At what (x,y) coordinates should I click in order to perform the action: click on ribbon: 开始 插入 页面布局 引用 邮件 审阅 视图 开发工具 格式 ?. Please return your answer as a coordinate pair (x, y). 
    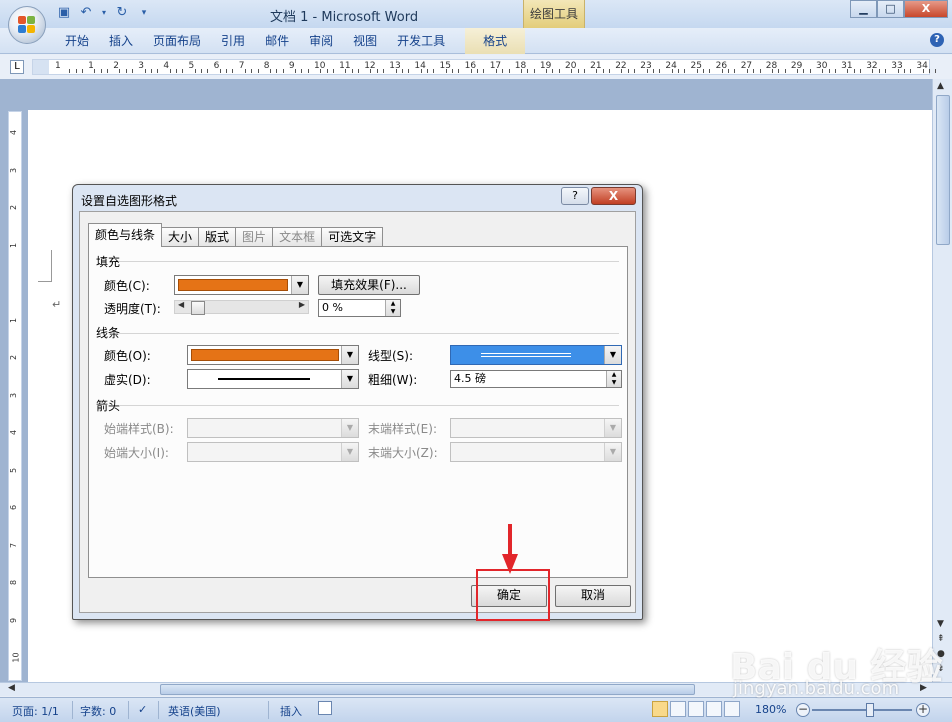
    Looking at the image, I should click on (476, 41).